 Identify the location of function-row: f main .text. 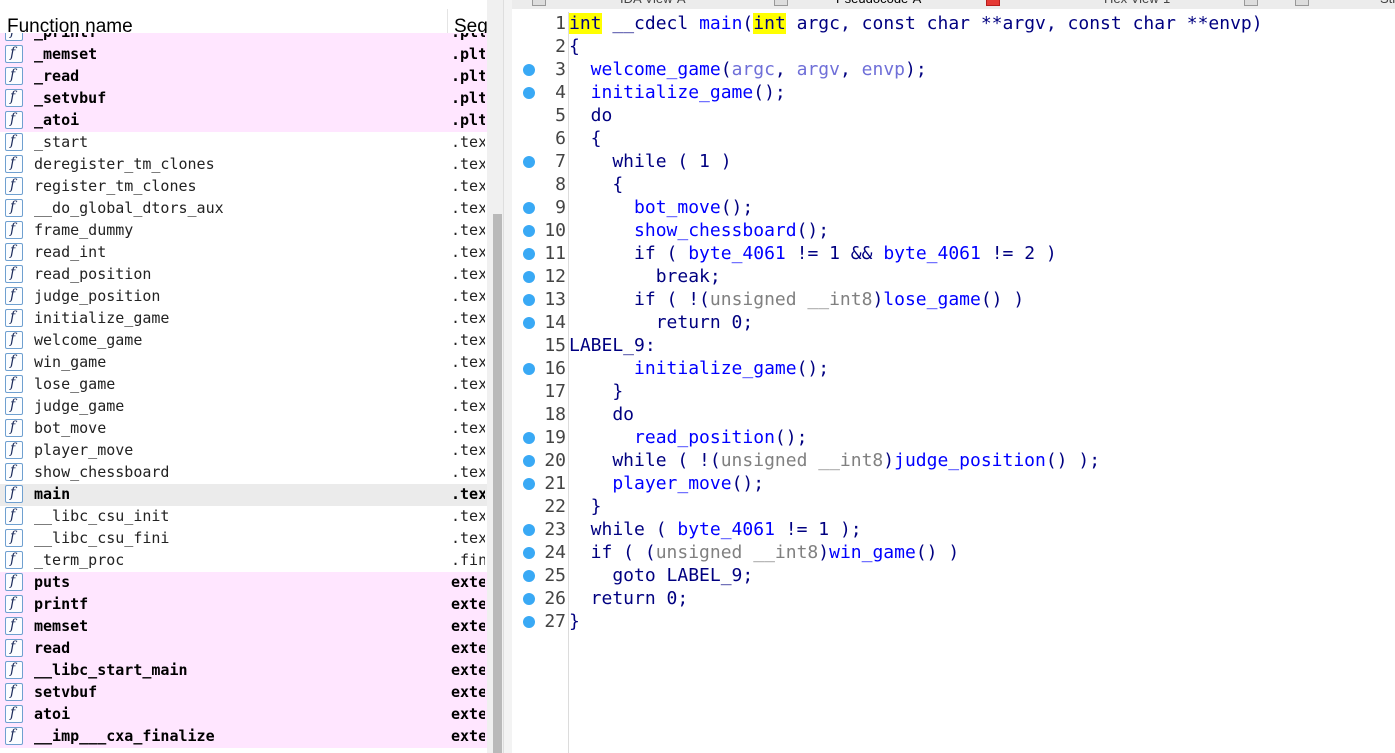
(243, 495).